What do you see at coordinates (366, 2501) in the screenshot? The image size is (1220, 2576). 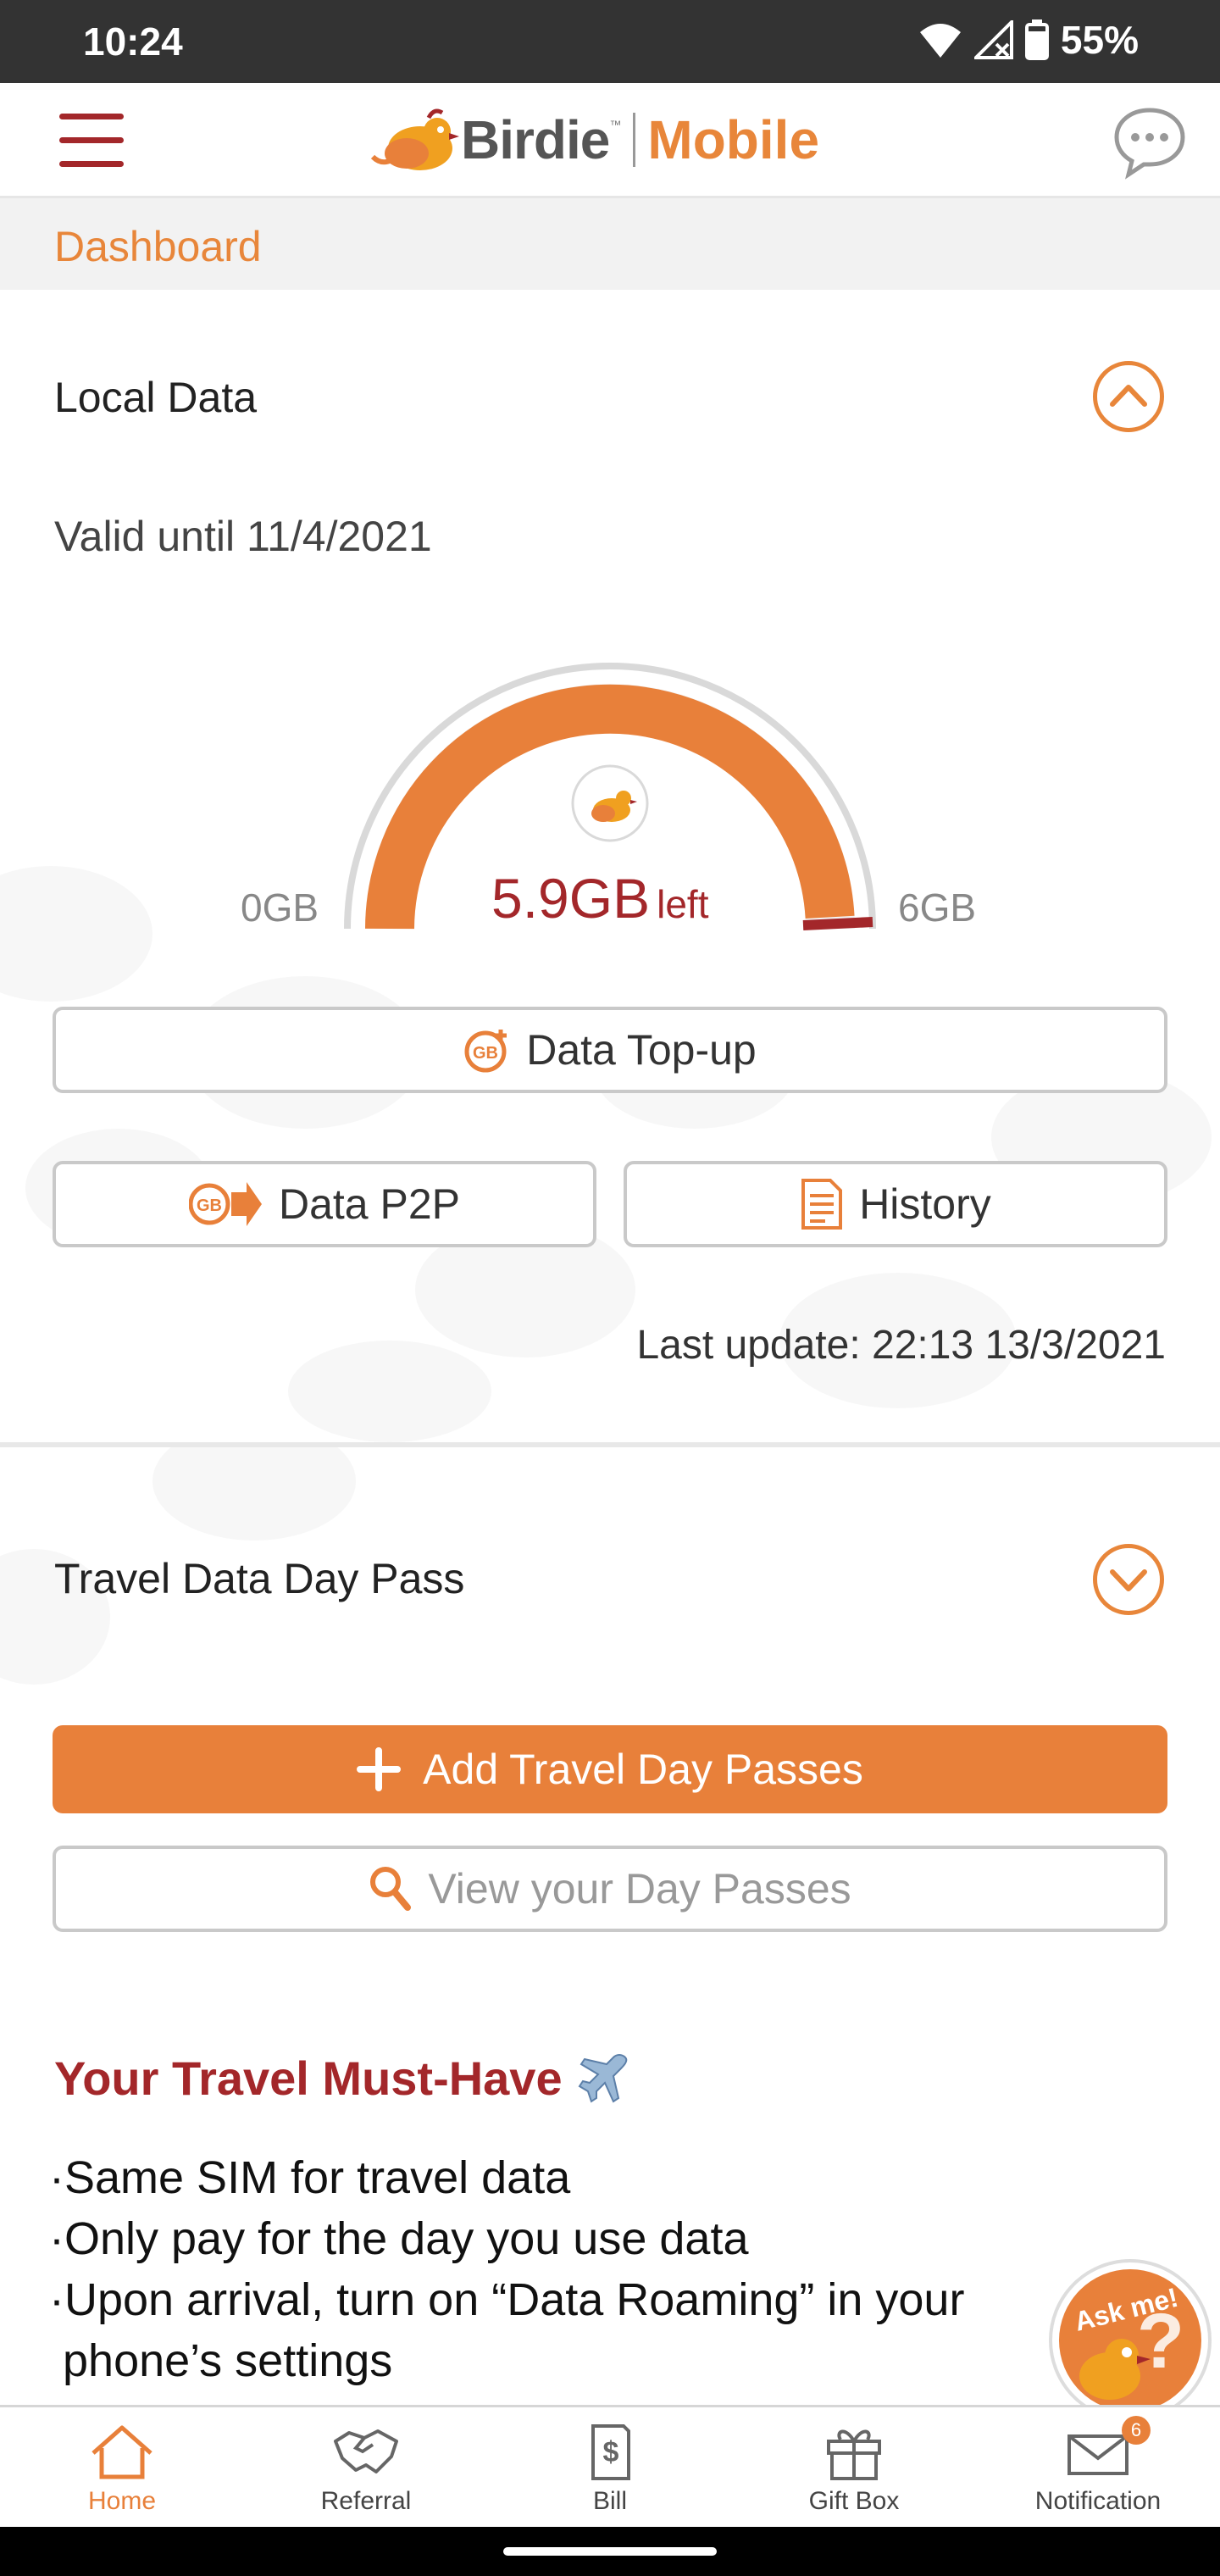 I see `nav-referral-label: Referral` at bounding box center [366, 2501].